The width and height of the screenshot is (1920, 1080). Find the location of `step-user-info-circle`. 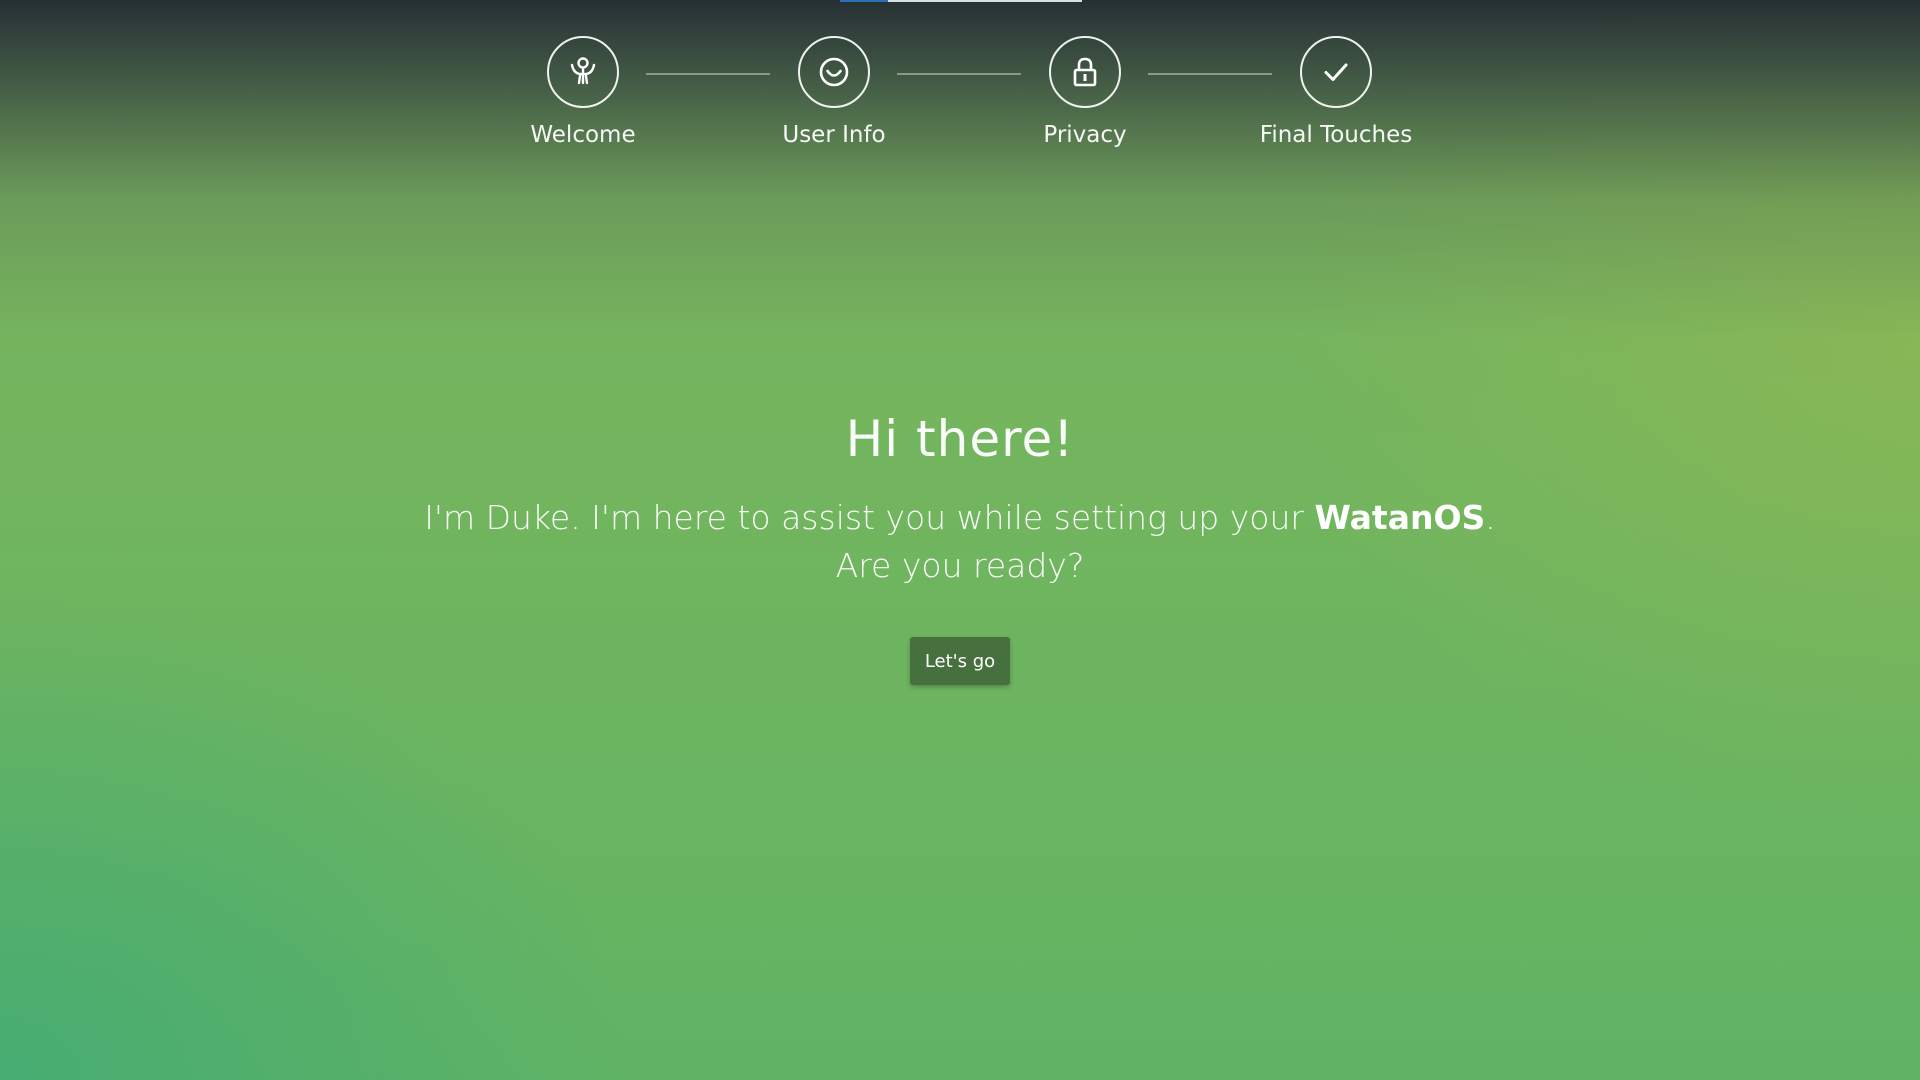

step-user-info-circle is located at coordinates (834, 72).